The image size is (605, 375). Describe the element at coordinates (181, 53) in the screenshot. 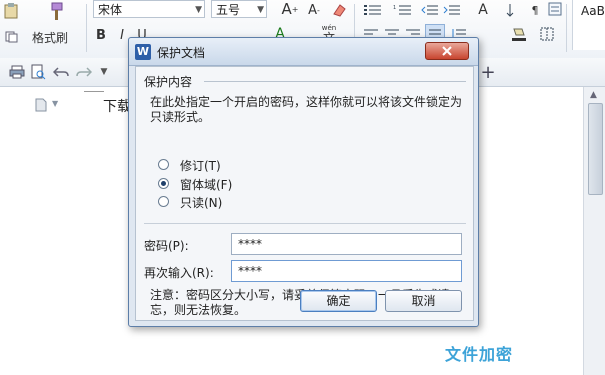

I see `dialog-title: 保护文档` at that location.